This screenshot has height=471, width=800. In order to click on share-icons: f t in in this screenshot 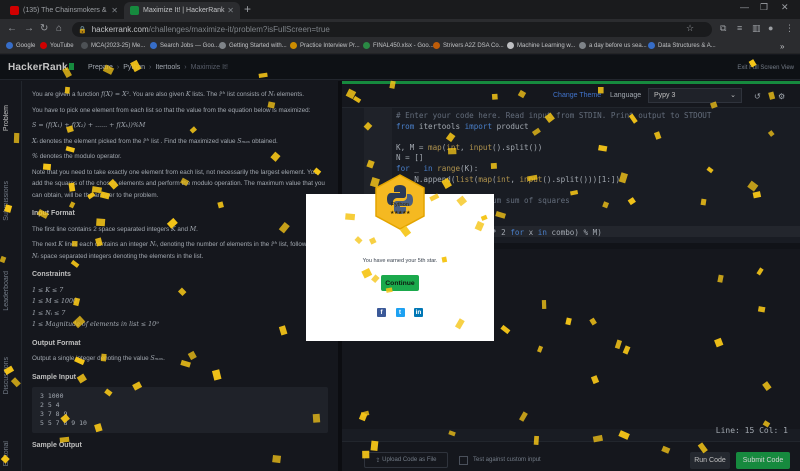, I will do `click(400, 312)`.